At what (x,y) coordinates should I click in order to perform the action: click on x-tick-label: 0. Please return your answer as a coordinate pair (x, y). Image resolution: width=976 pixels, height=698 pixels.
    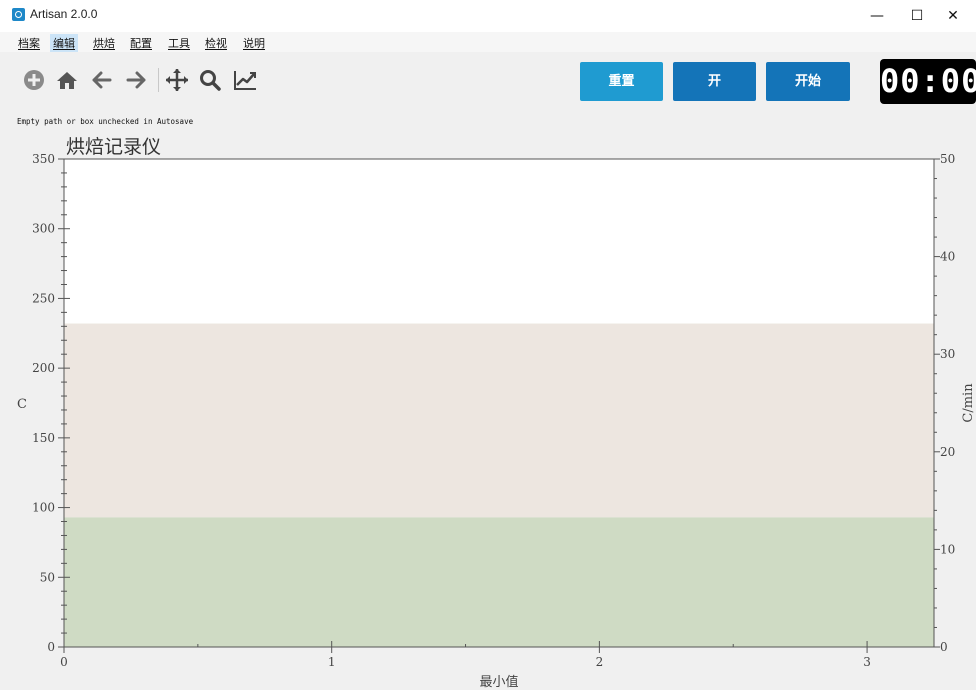
    Looking at the image, I should click on (64, 662).